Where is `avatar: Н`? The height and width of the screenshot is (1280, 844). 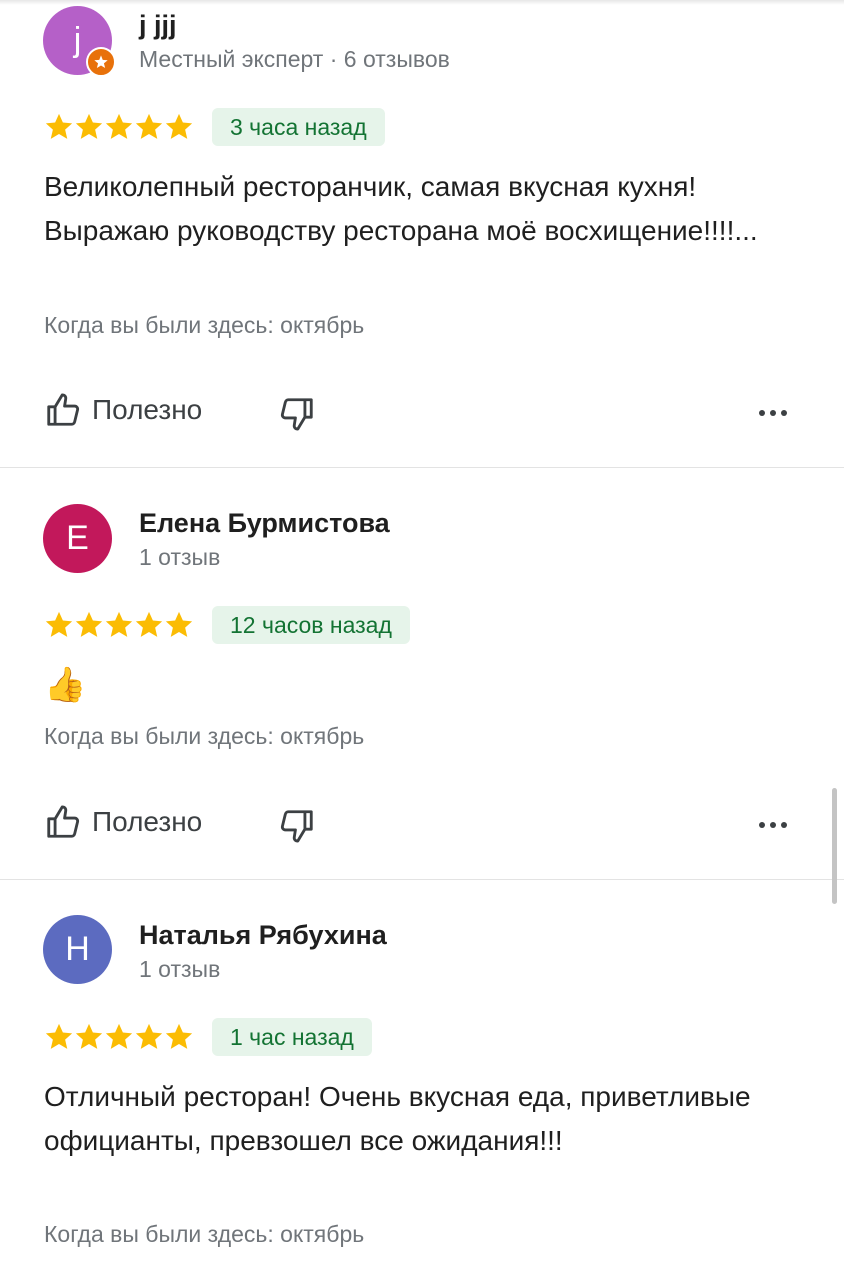 avatar: Н is located at coordinates (77, 949).